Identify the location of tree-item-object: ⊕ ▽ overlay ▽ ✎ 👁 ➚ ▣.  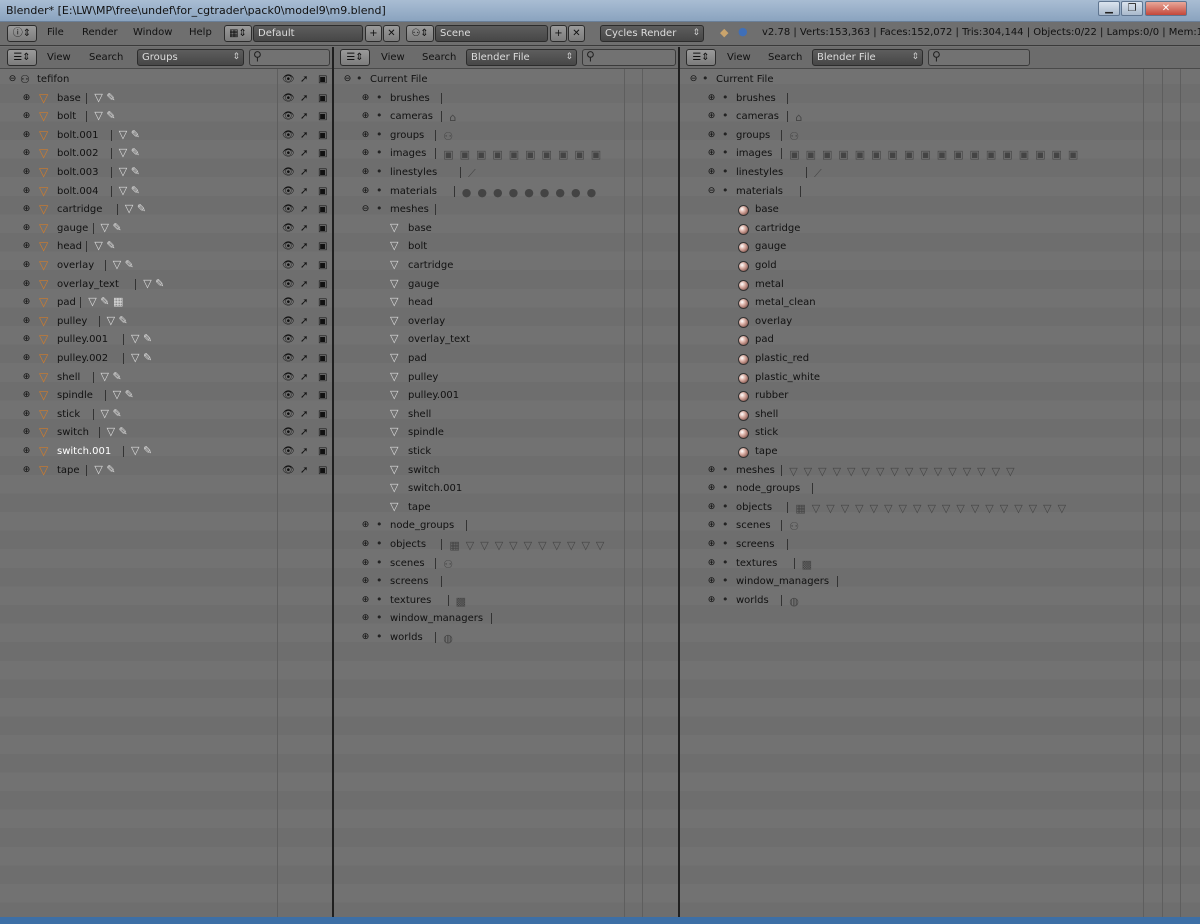
(166, 266).